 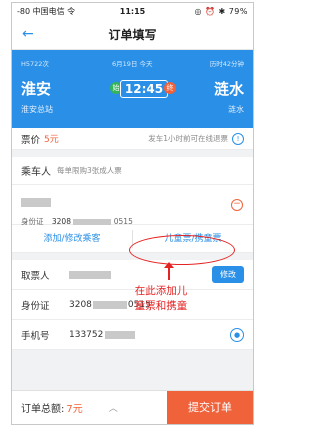 I want to click on chevron-up-icon: ︿, so click(x=113, y=407).